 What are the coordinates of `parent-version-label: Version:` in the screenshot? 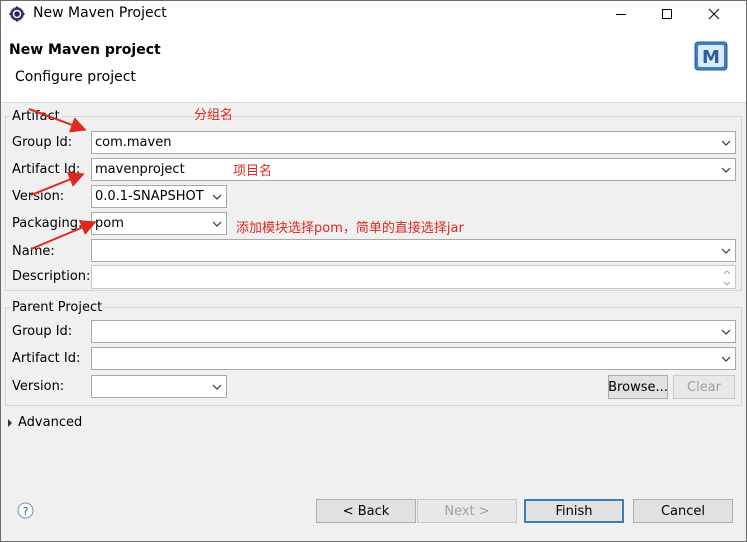 It's located at (38, 386).